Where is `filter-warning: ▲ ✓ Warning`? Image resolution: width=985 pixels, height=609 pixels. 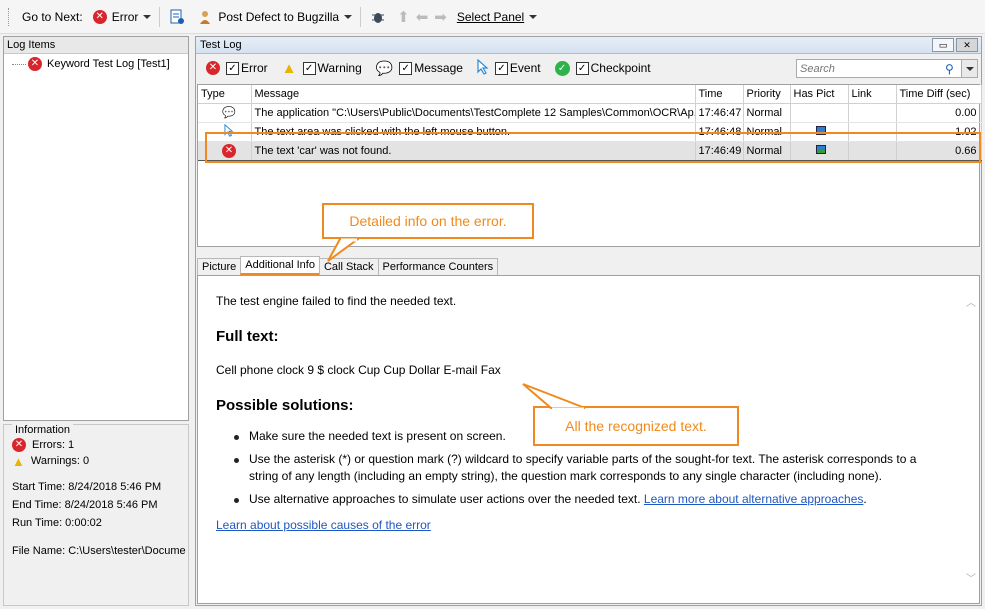
filter-warning: ▲ ✓ Warning is located at coordinates (322, 68).